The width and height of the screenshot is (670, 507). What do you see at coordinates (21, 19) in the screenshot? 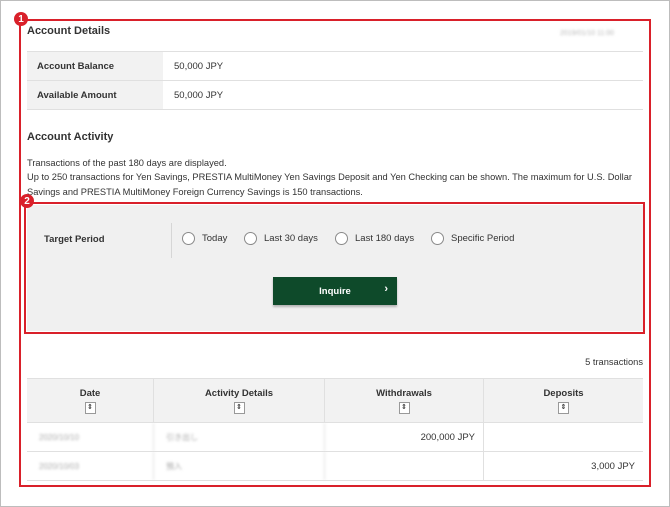
I see `callout-marker-1: 1` at bounding box center [21, 19].